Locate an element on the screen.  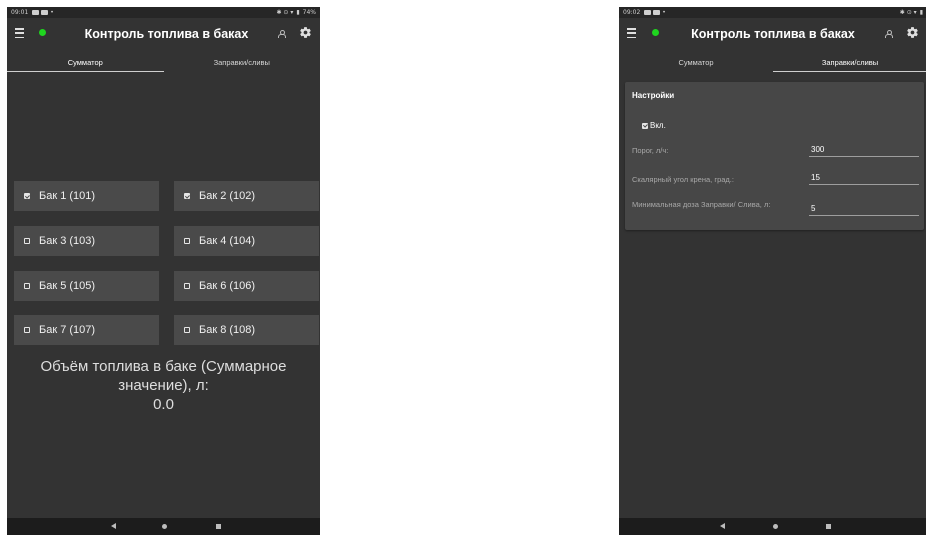
status-time: 09:02 is located at coordinates (632, 12).